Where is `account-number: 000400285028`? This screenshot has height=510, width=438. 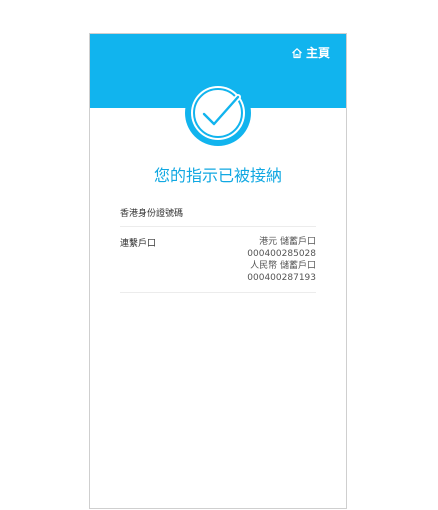 account-number: 000400285028 is located at coordinates (281, 254).